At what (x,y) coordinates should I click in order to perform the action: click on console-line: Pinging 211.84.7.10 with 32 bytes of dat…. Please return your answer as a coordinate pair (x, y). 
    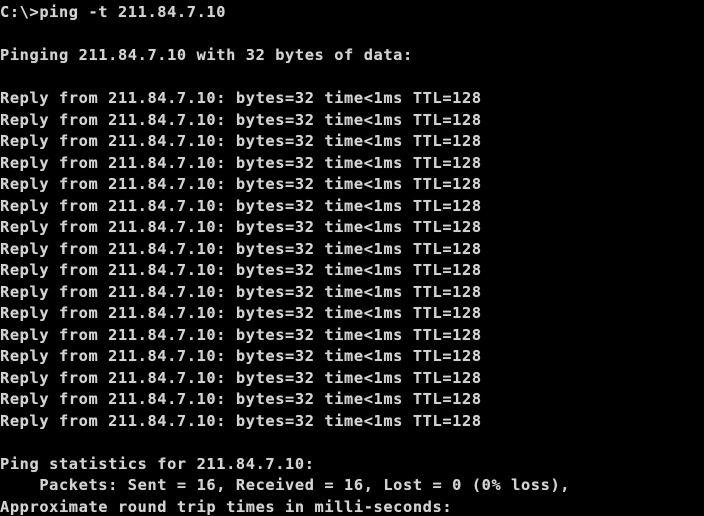
    Looking at the image, I should click on (206, 55).